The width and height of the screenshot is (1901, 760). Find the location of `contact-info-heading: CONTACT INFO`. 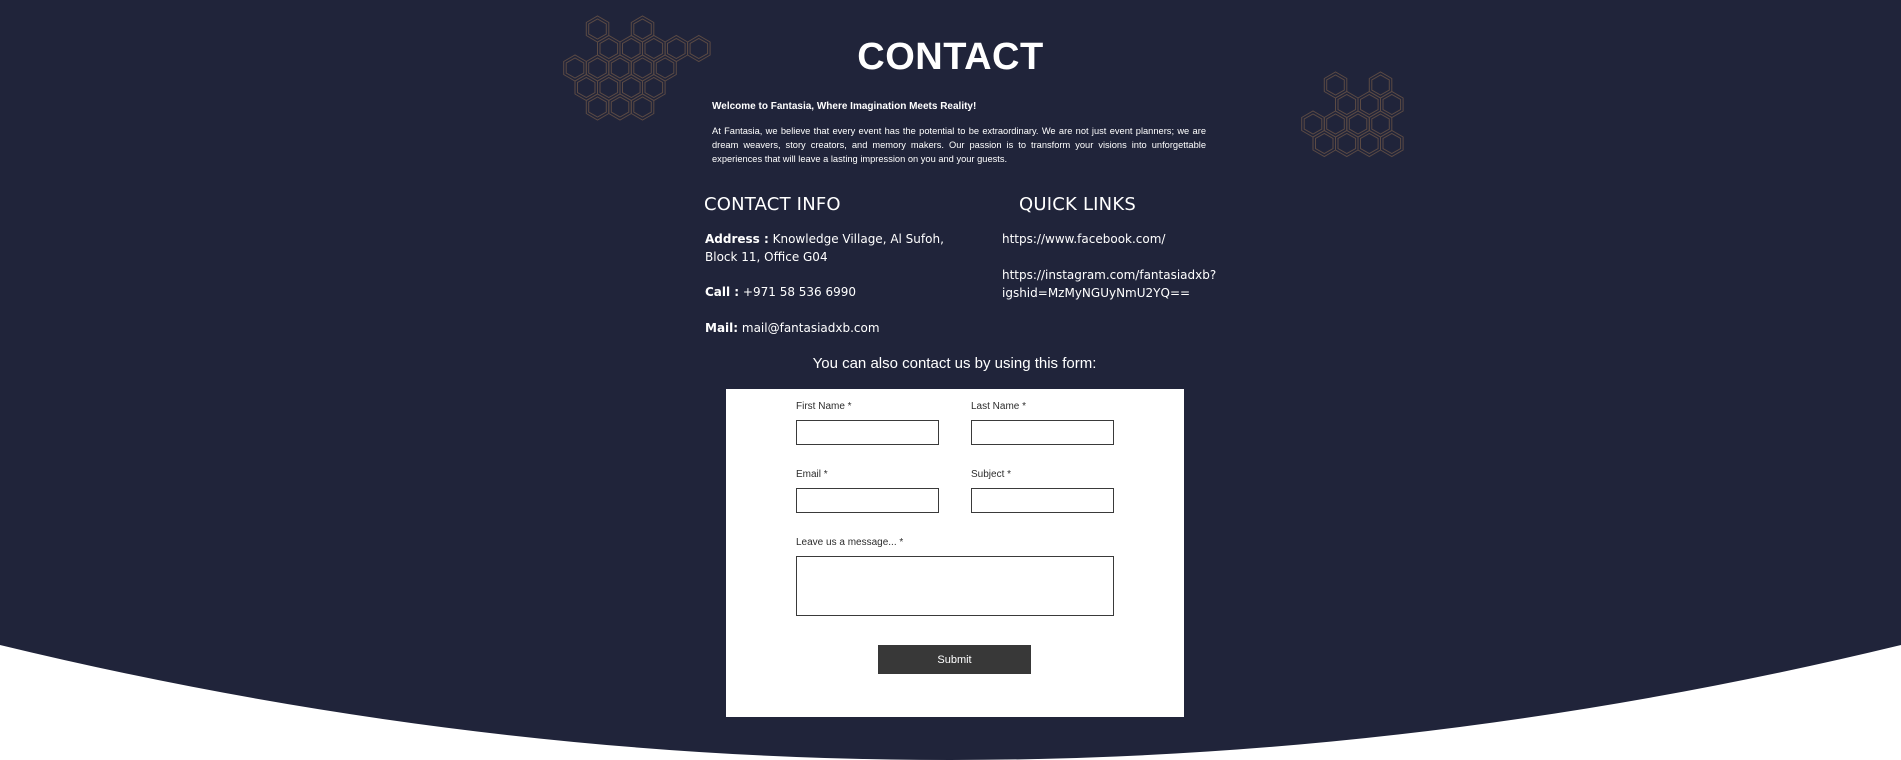

contact-info-heading: CONTACT INFO is located at coordinates (772, 204).